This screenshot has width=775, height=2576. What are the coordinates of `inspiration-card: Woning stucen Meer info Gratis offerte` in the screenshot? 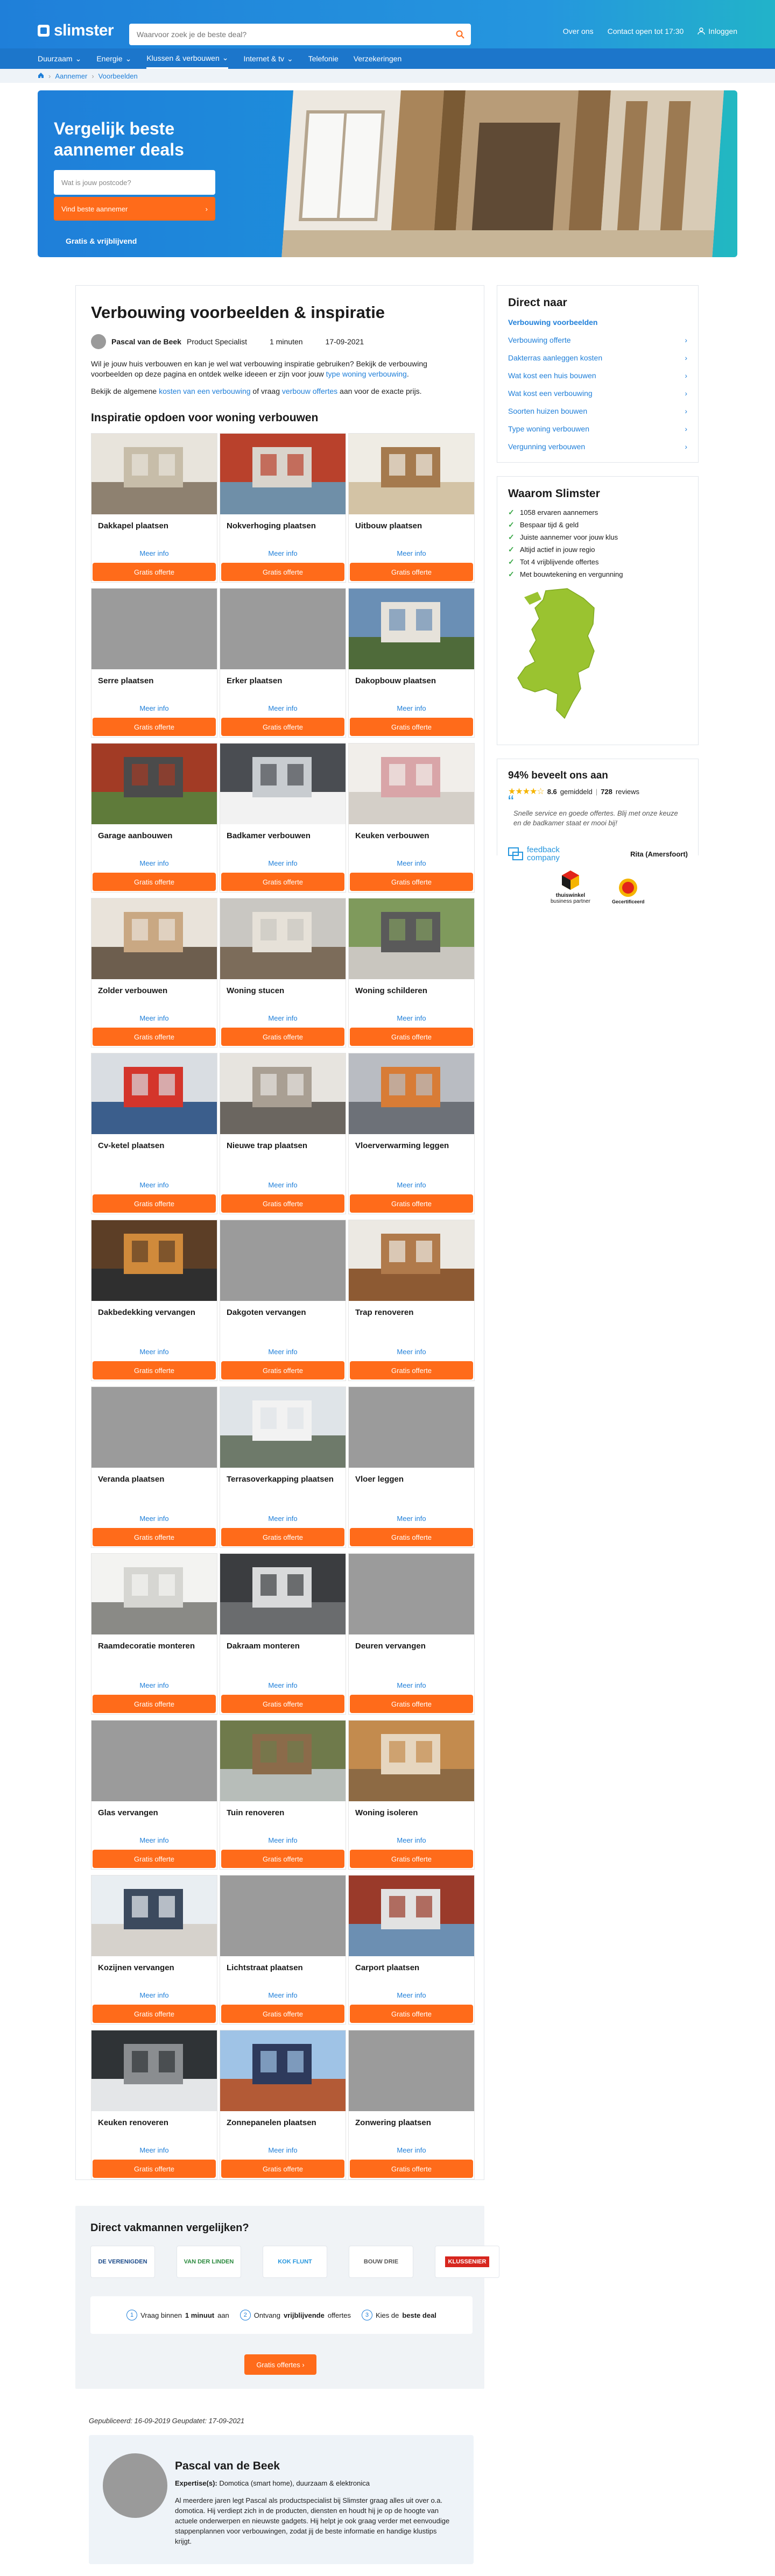 It's located at (283, 973).